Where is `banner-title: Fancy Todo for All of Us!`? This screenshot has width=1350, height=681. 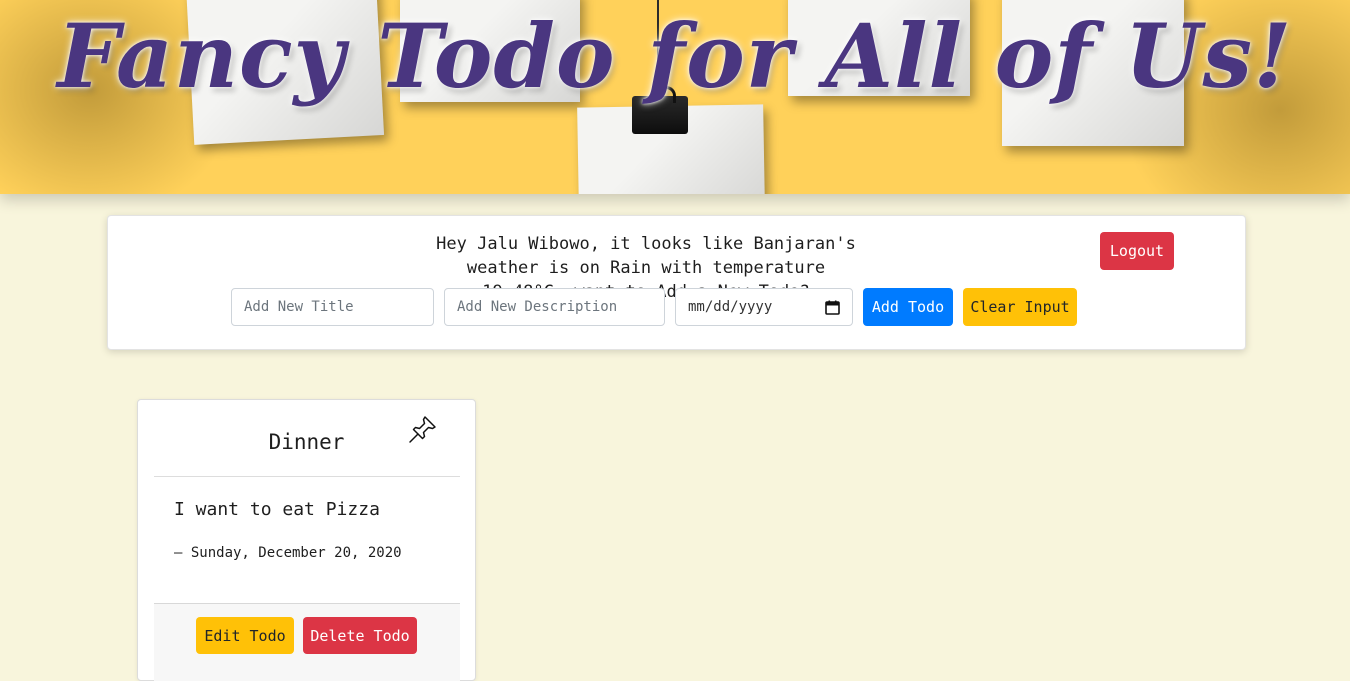
banner-title: Fancy Todo for All of Us! is located at coordinates (675, 56).